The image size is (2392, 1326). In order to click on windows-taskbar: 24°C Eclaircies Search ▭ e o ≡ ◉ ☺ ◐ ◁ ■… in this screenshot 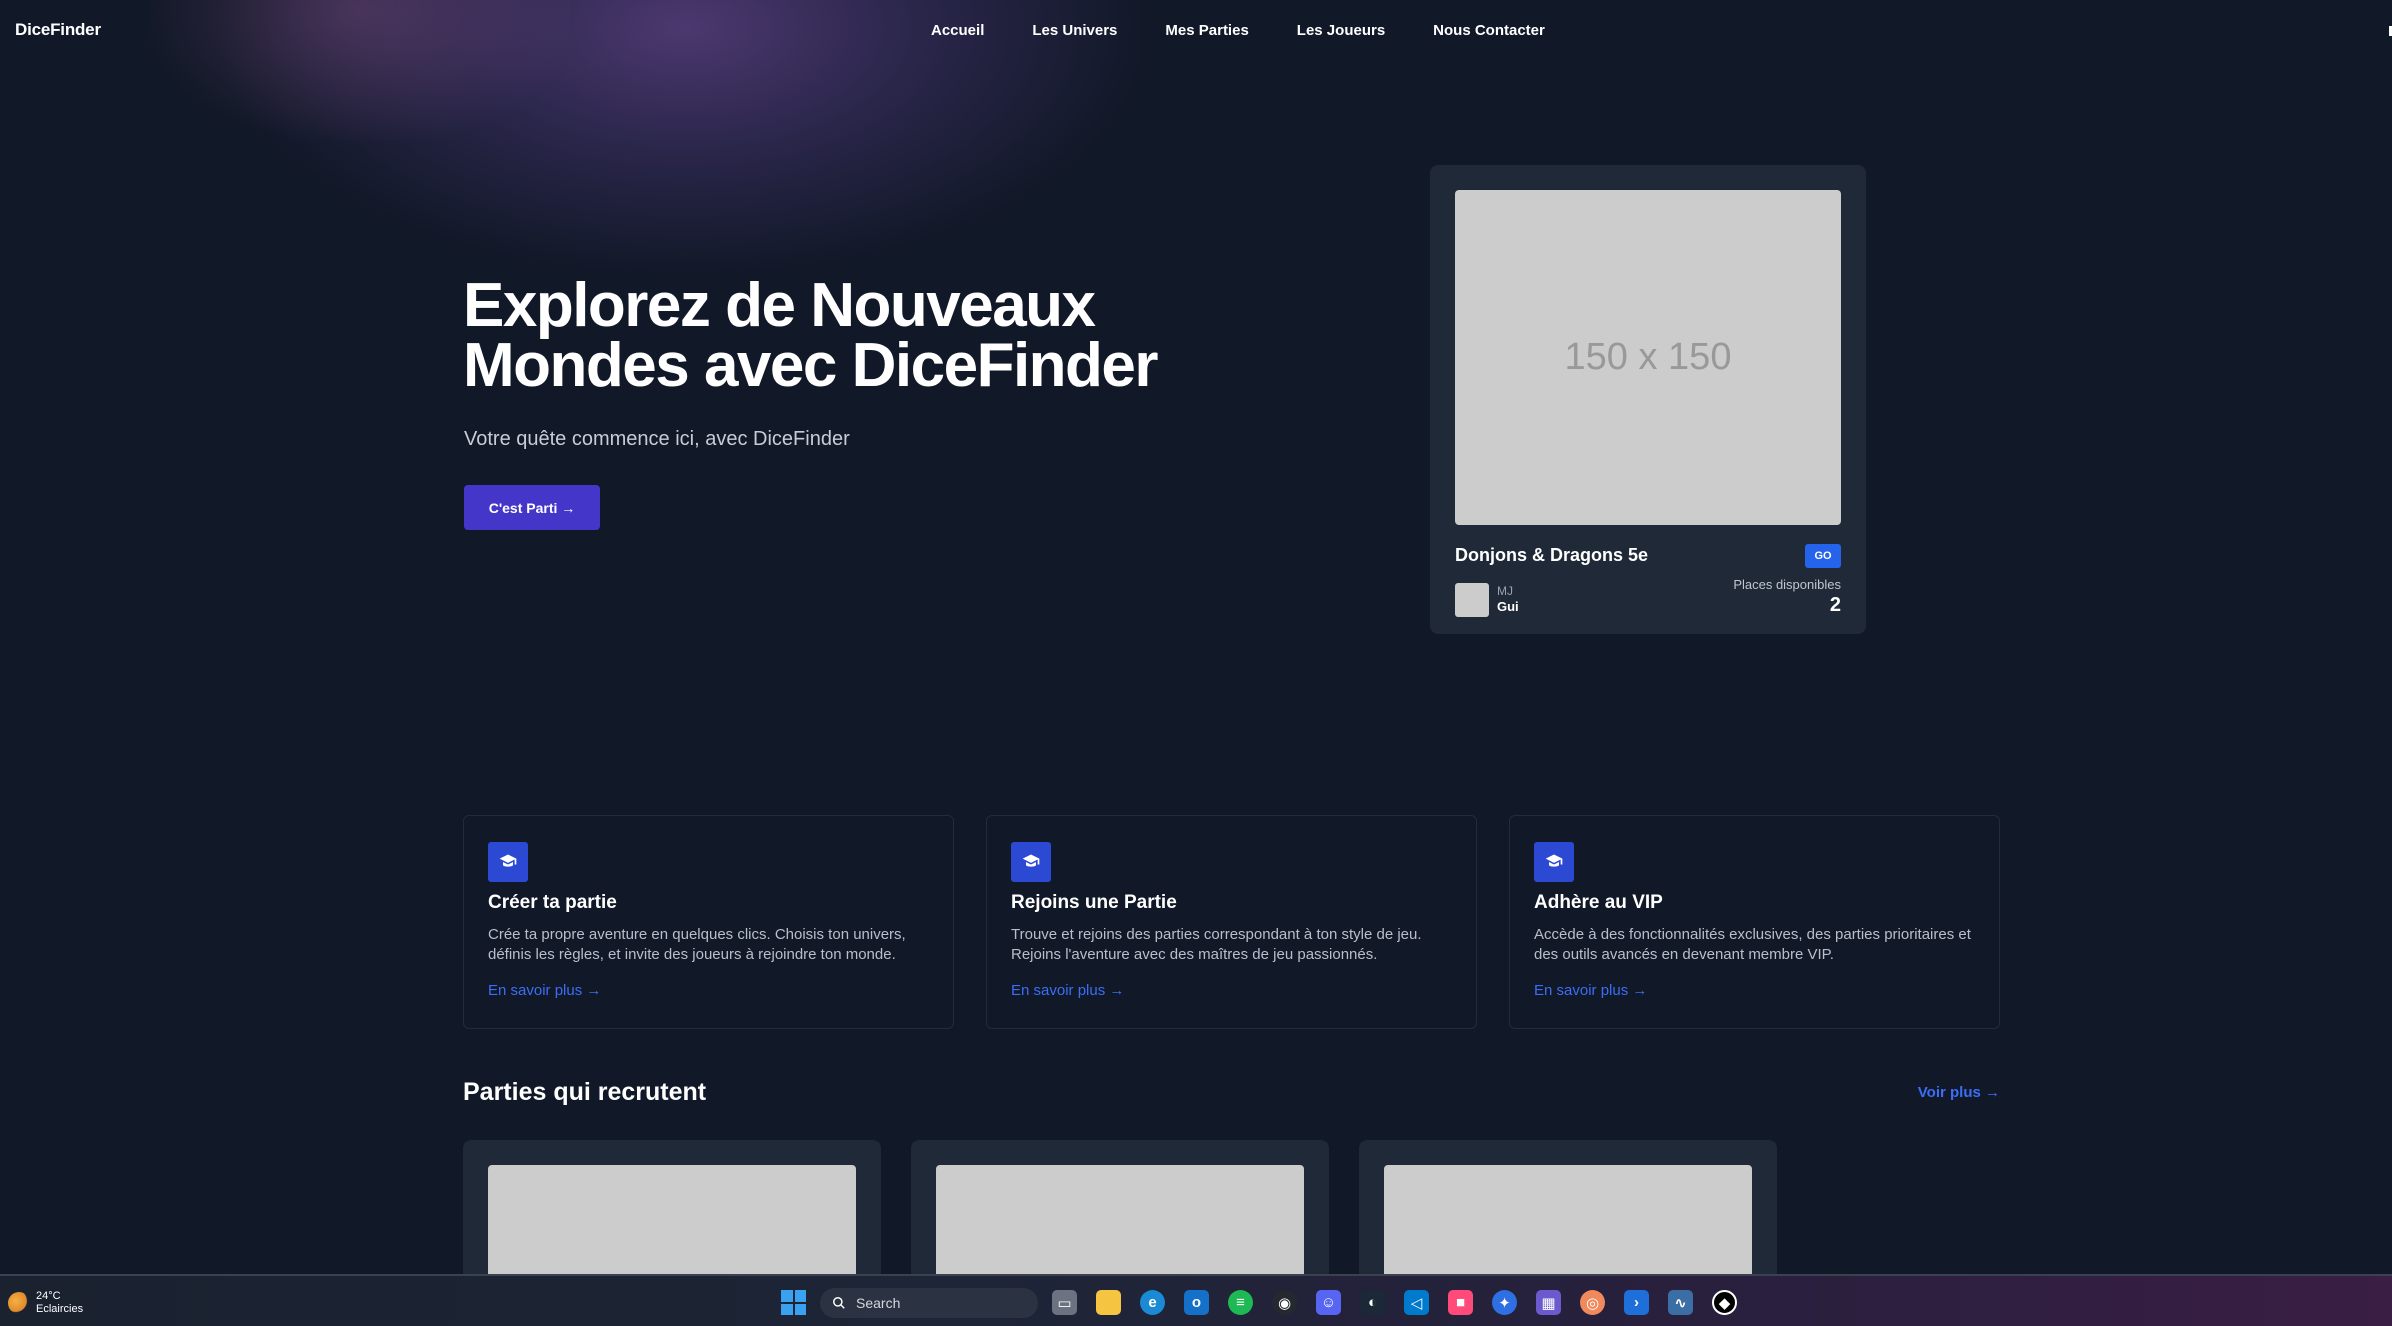, I will do `click(1196, 1300)`.